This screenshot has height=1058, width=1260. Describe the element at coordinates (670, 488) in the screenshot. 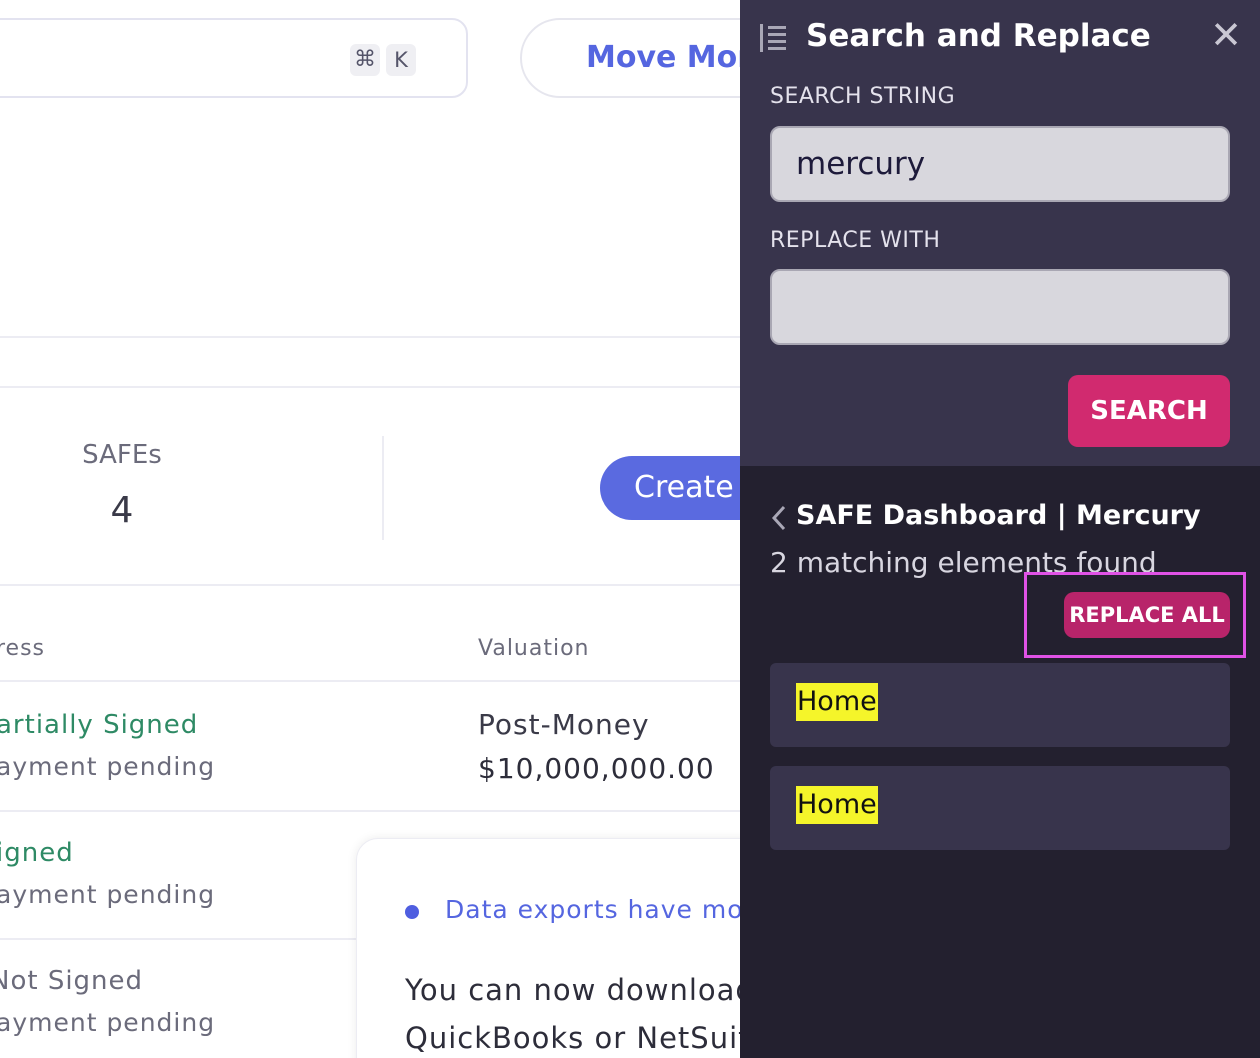

I see `create-safe-button: Create` at that location.